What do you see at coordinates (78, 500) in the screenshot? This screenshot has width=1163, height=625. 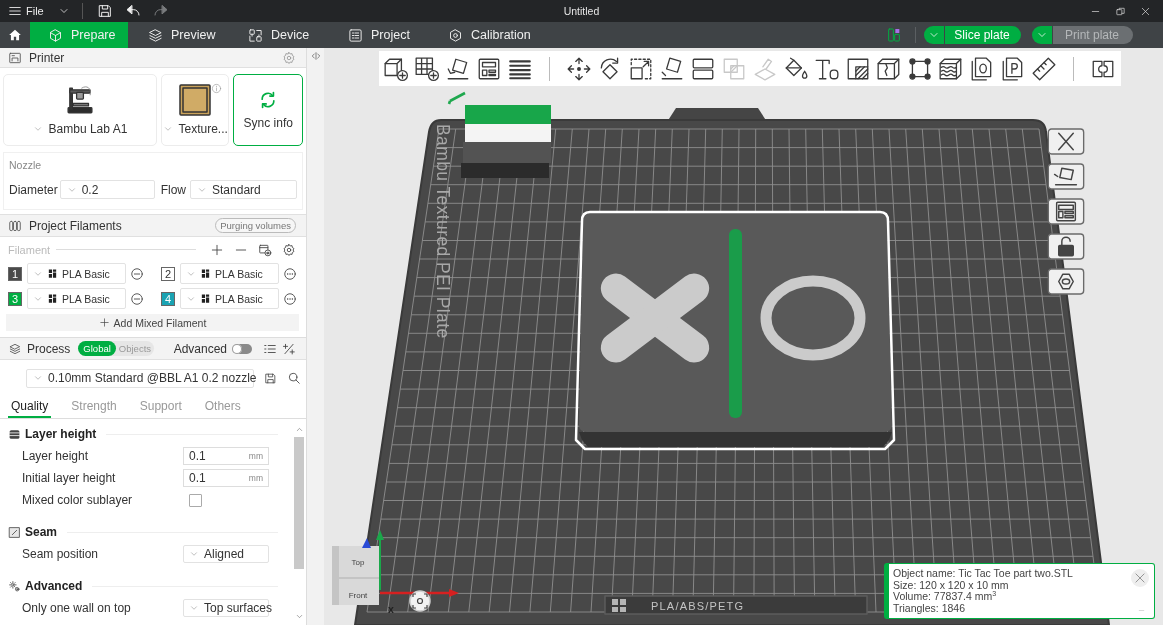 I see `setting-label: Mixed color sublayer` at bounding box center [78, 500].